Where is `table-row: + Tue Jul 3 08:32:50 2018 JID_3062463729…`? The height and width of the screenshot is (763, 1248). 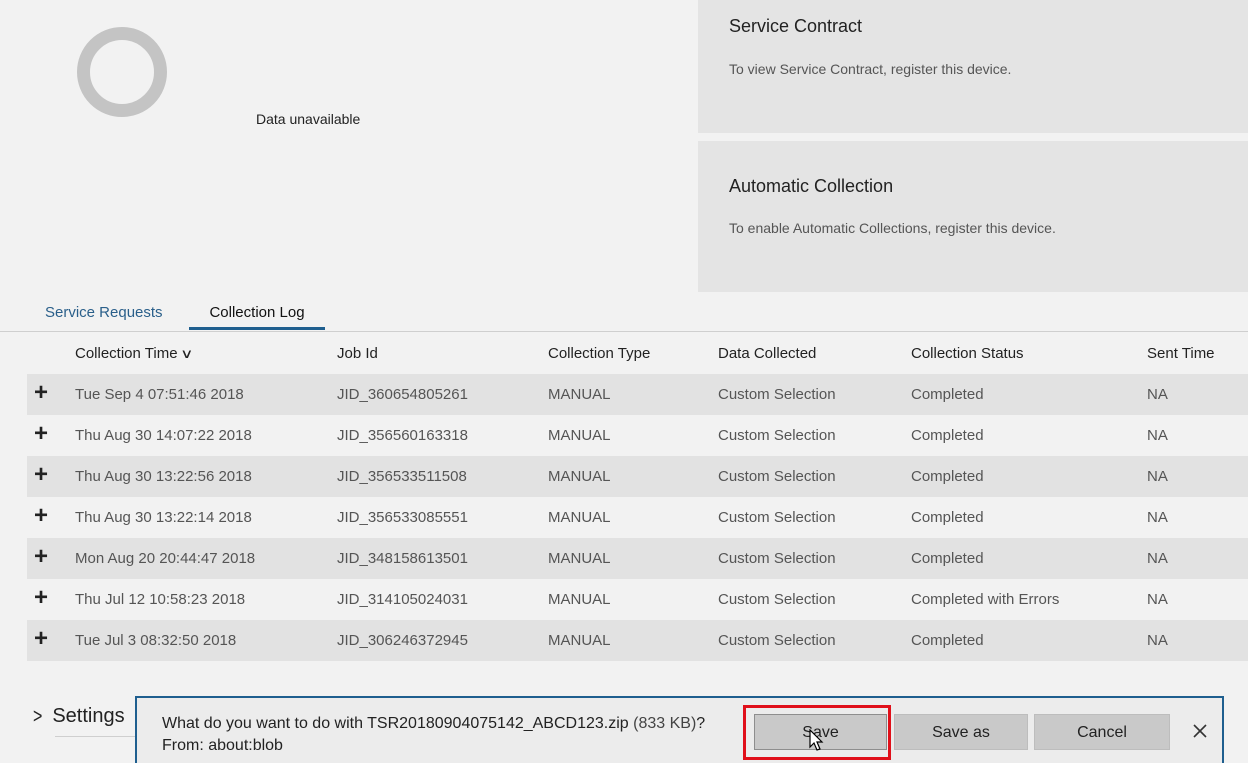 table-row: + Tue Jul 3 08:32:50 2018 JID_3062463729… is located at coordinates (637, 640).